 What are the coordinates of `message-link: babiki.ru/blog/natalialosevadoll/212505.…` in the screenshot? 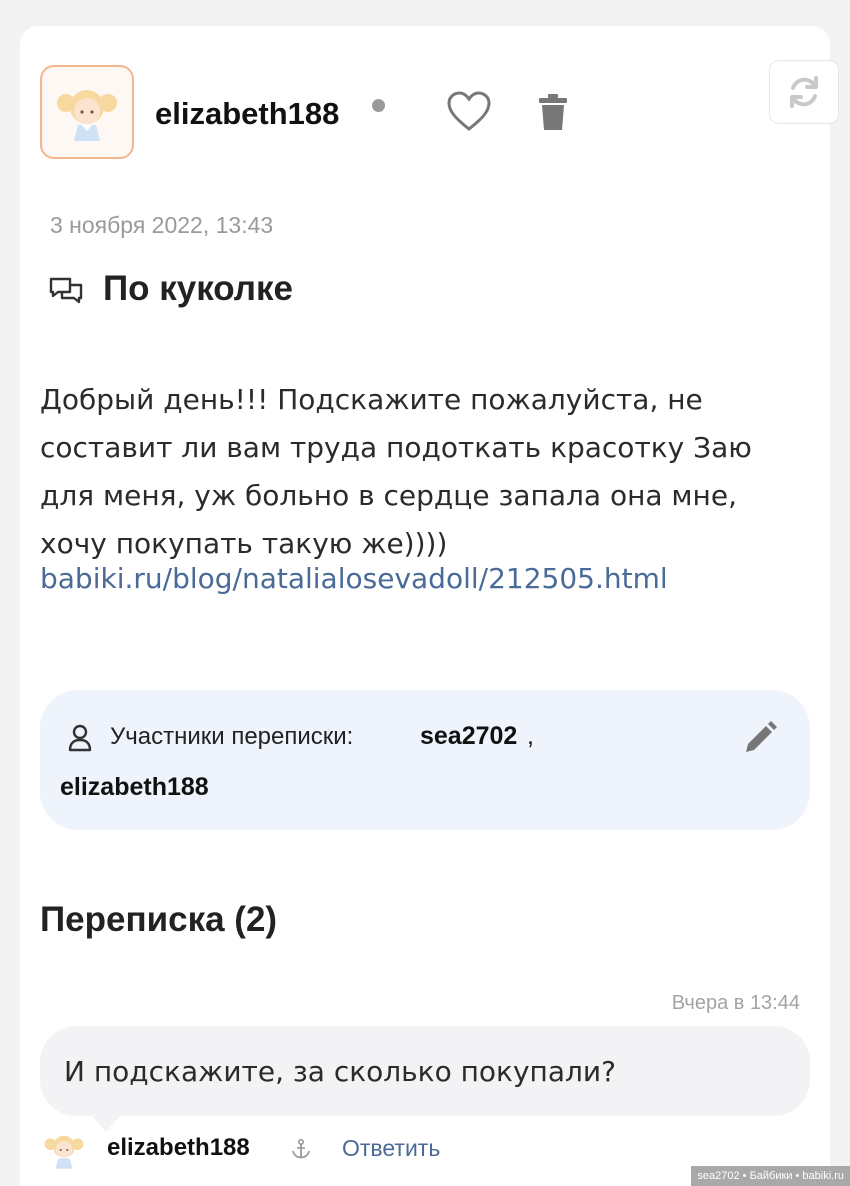 It's located at (354, 578).